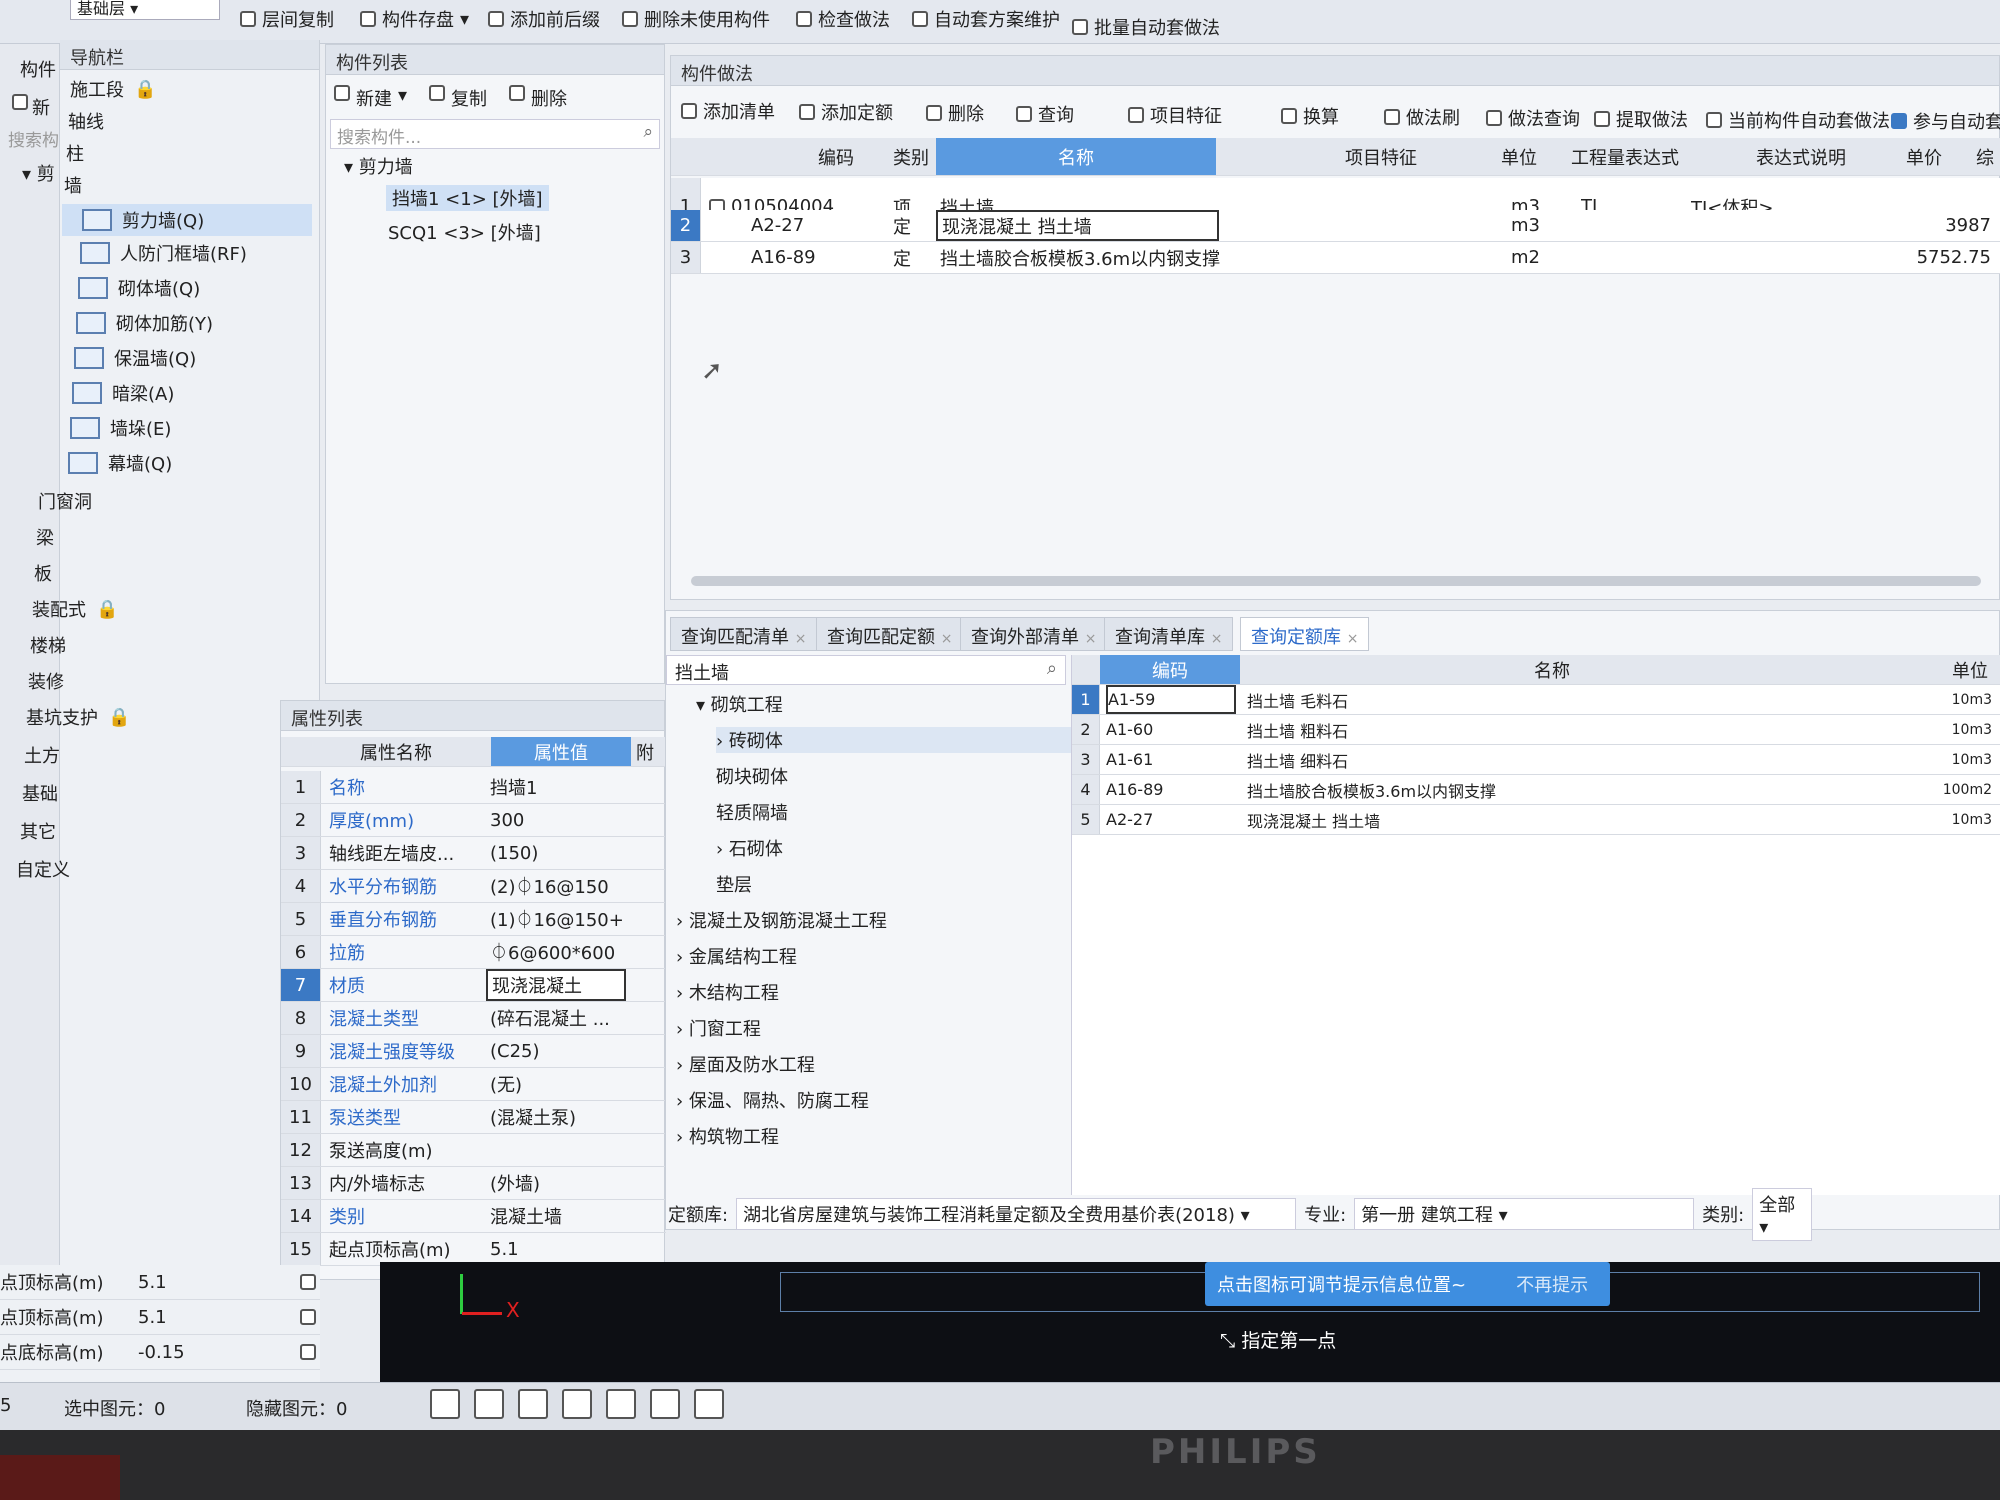  I want to click on query-tab-0: 查询匹配清单 ×, so click(744, 634).